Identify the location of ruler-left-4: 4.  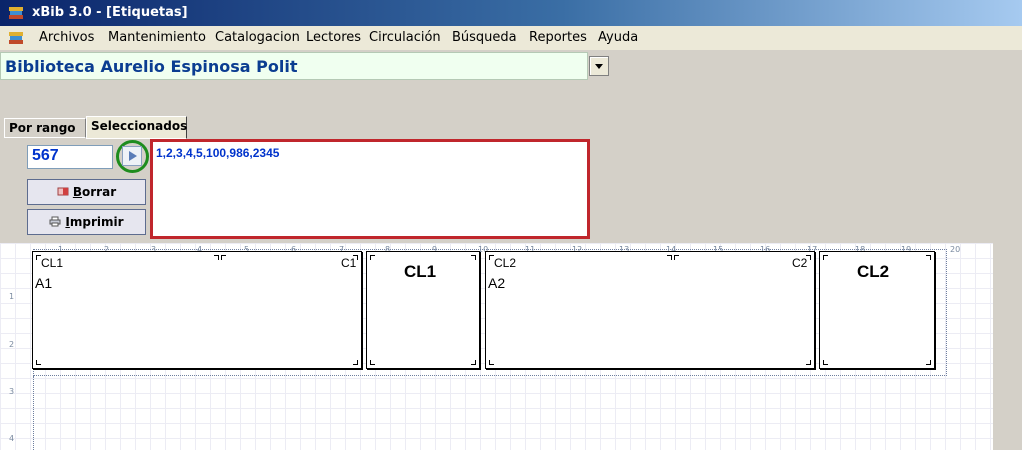
(12, 438).